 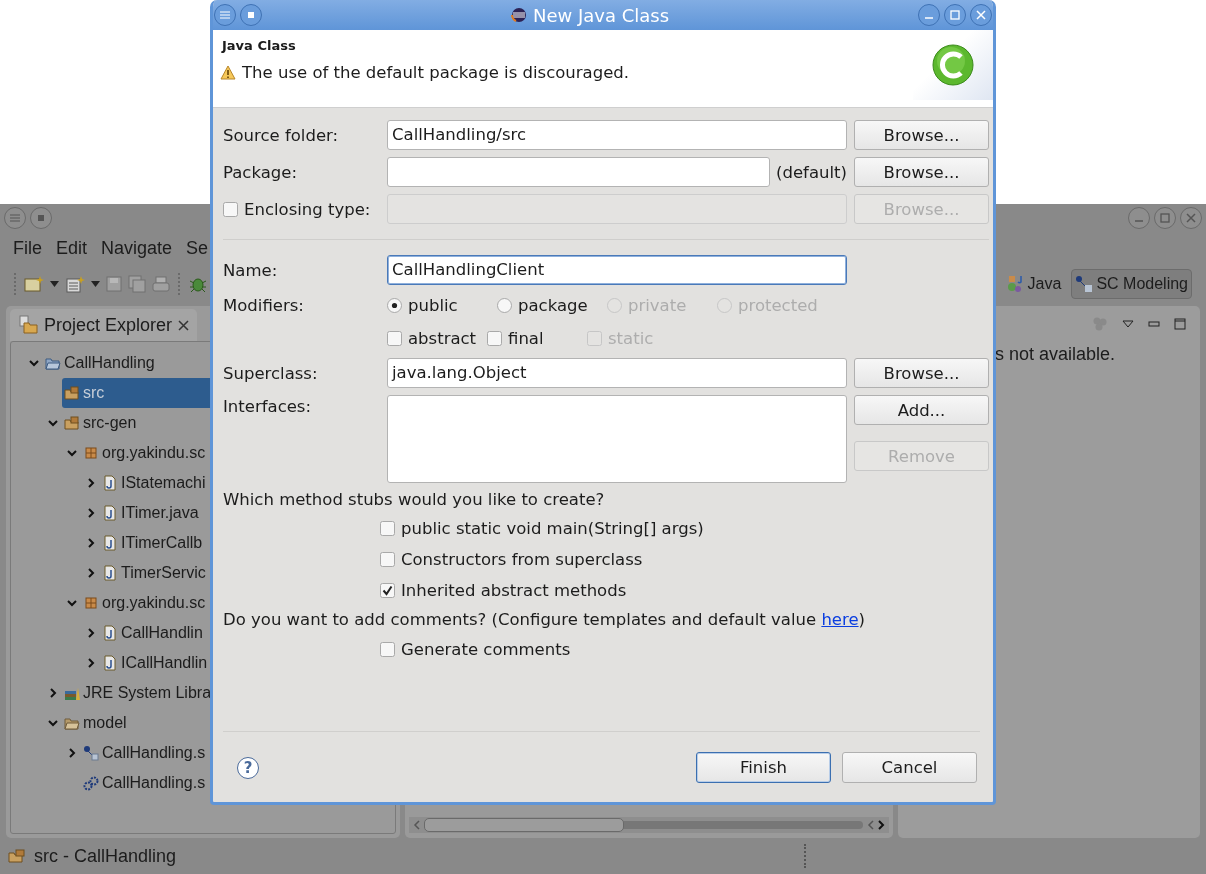 What do you see at coordinates (105, 856) in the screenshot?
I see `status-text: src - CallHandling` at bounding box center [105, 856].